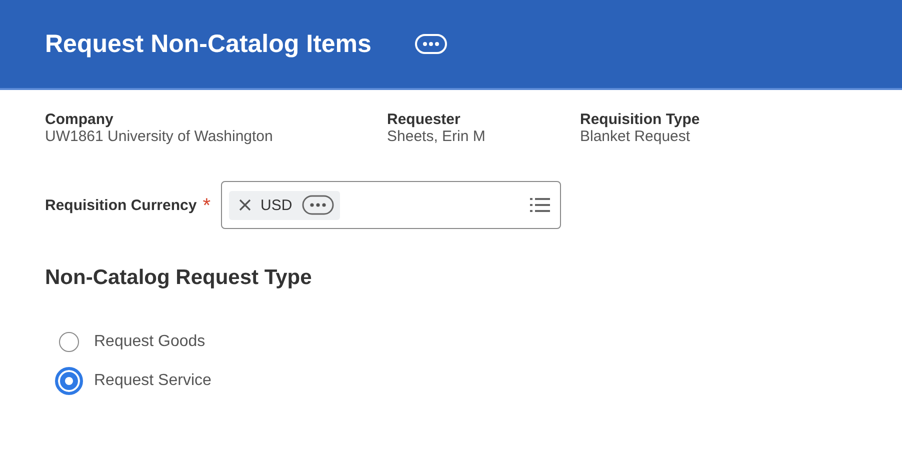  I want to click on field-value: Blanket Request, so click(636, 136).